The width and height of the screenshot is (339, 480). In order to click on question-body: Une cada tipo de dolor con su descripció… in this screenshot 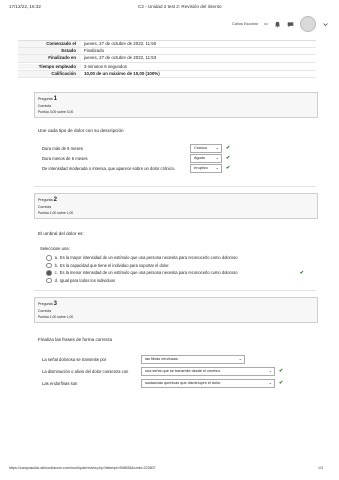, I will do `click(175, 156)`.